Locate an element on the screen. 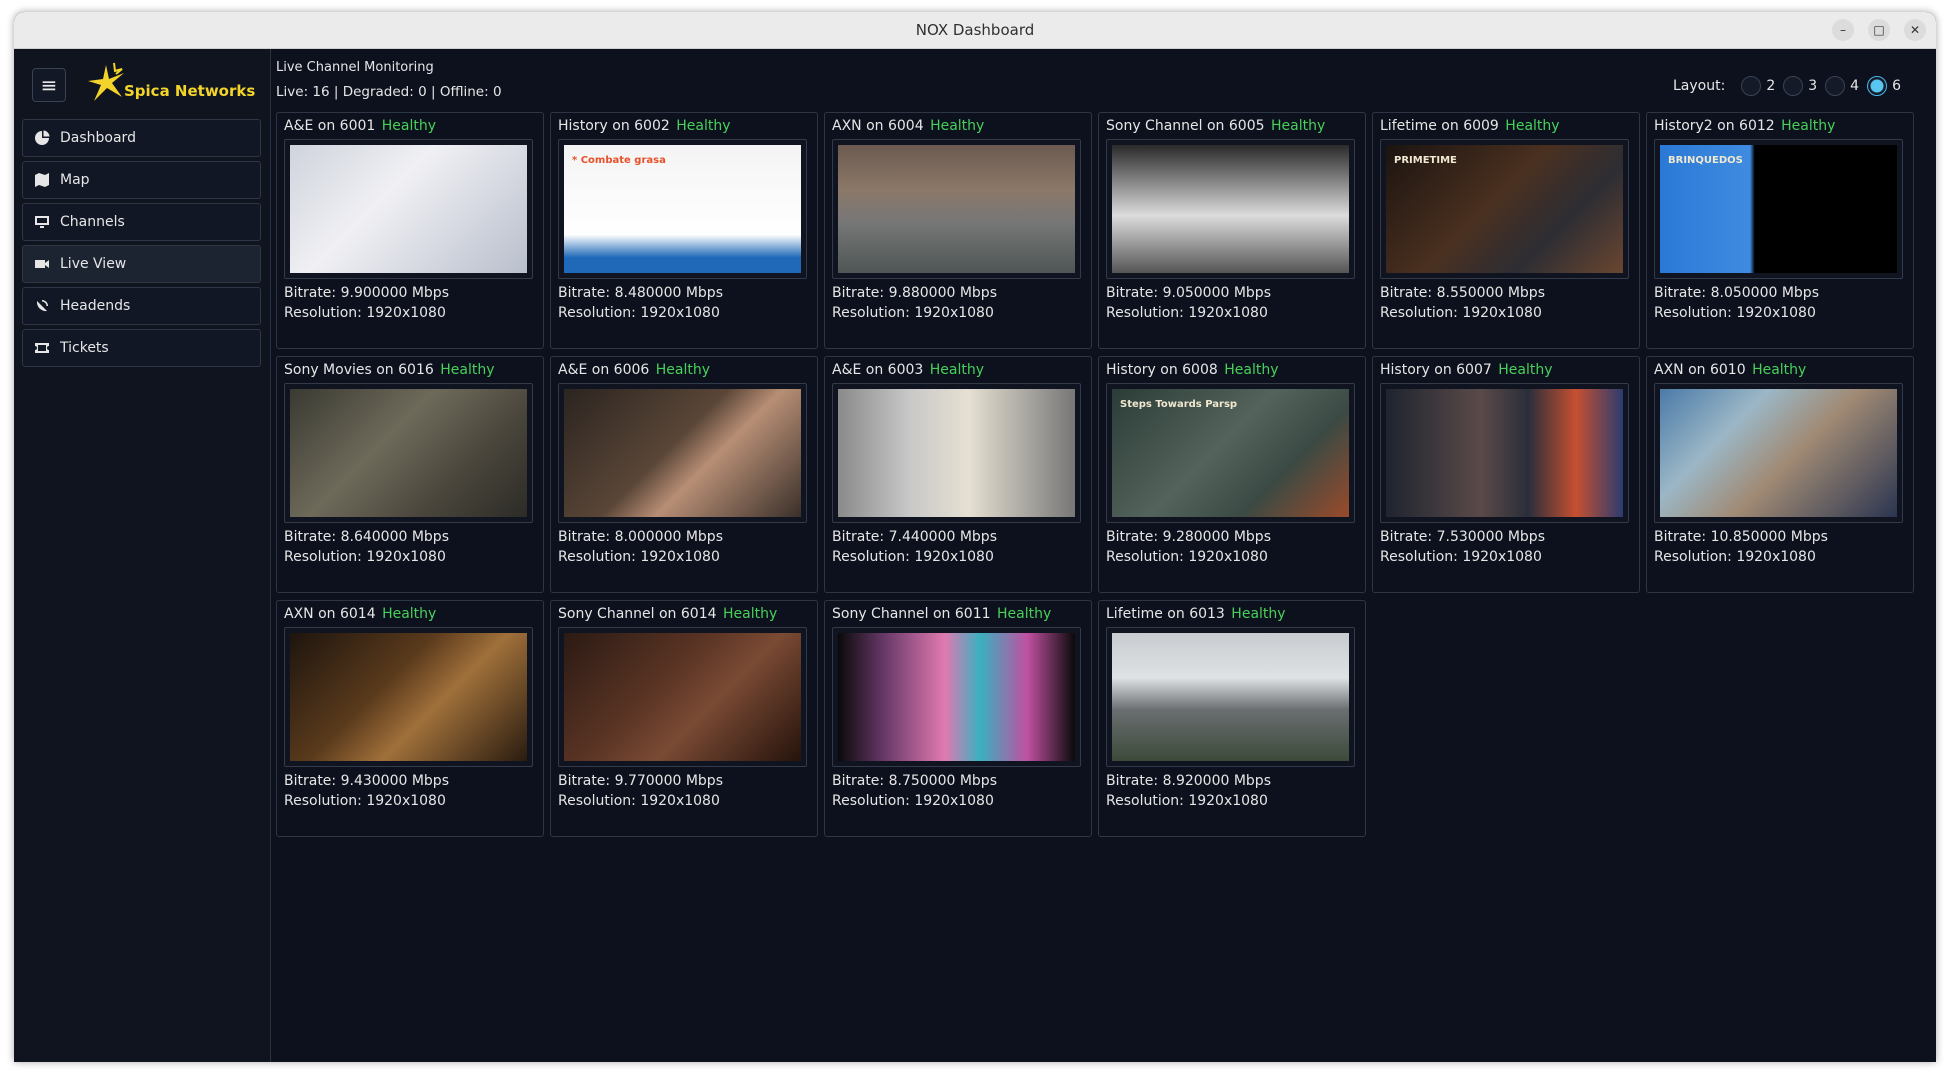  layout-option-6: 6 is located at coordinates (1884, 86).